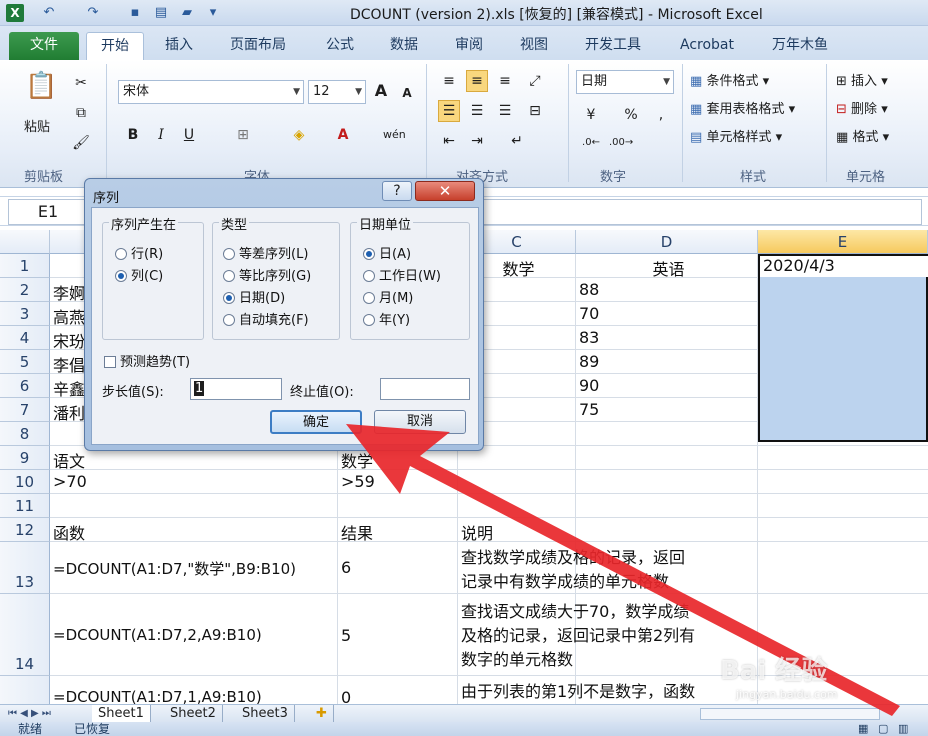  Describe the element at coordinates (608, 580) in the screenshot. I see `cell-c13-line2: 记录中有数学成绩的单元格数` at that location.